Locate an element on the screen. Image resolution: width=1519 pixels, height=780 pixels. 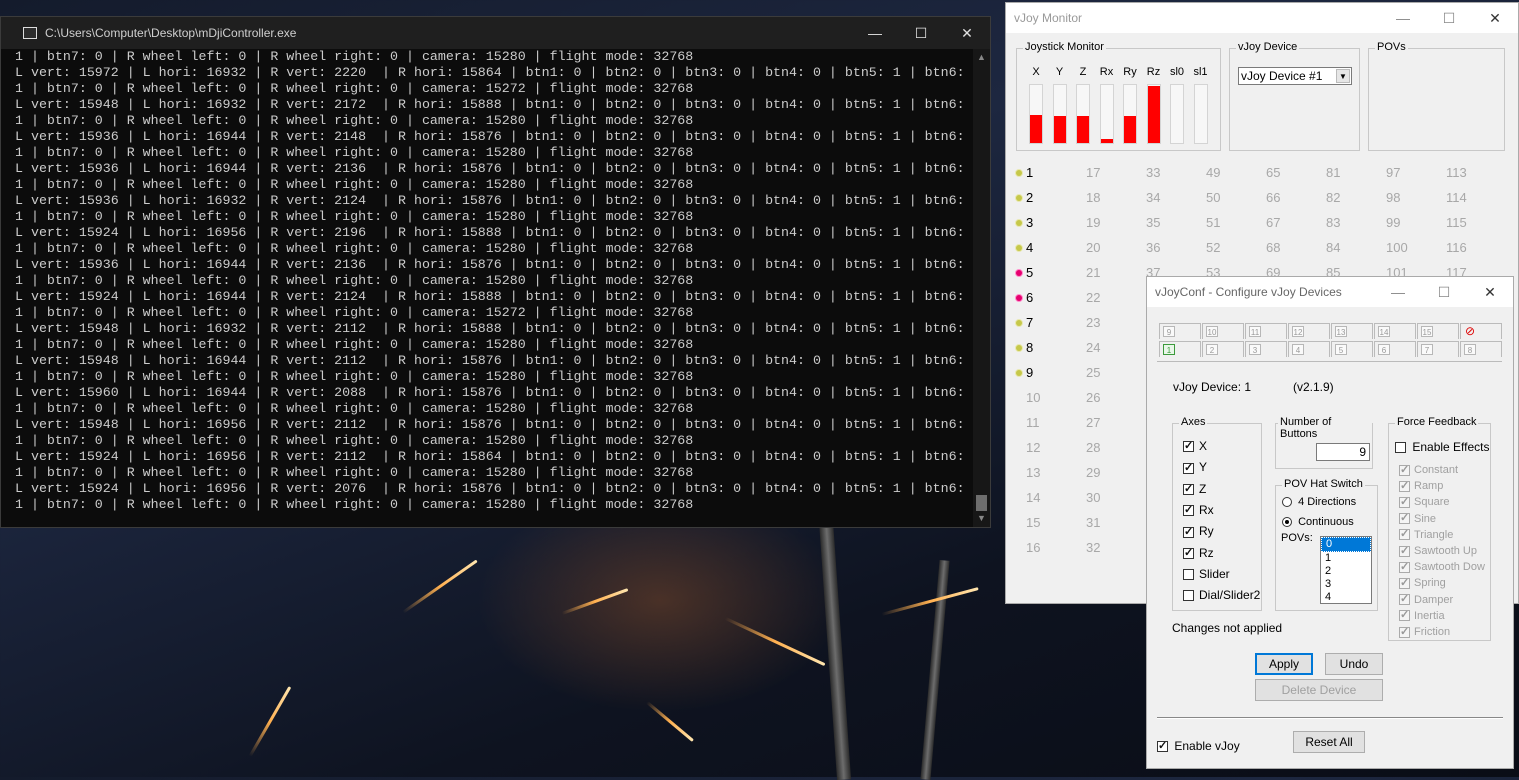
console-scrollbar: ▲ ▼ is located at coordinates (981, 288).